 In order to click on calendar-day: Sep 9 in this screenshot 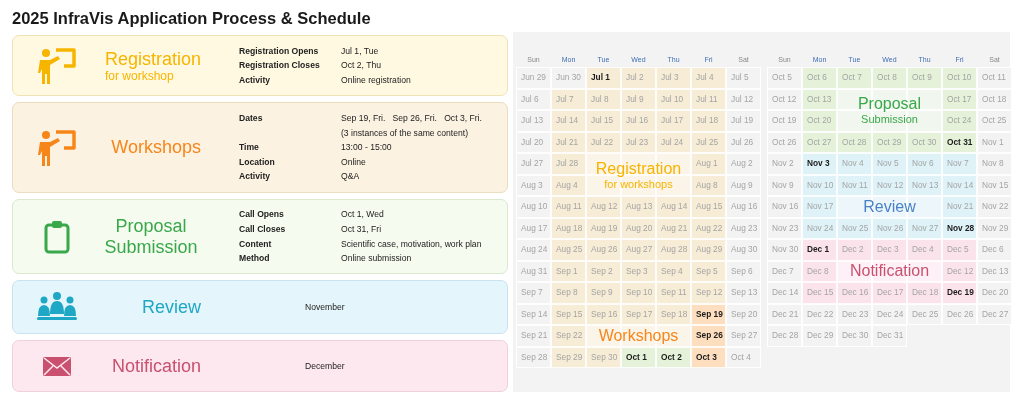, I will do `click(603, 293)`.